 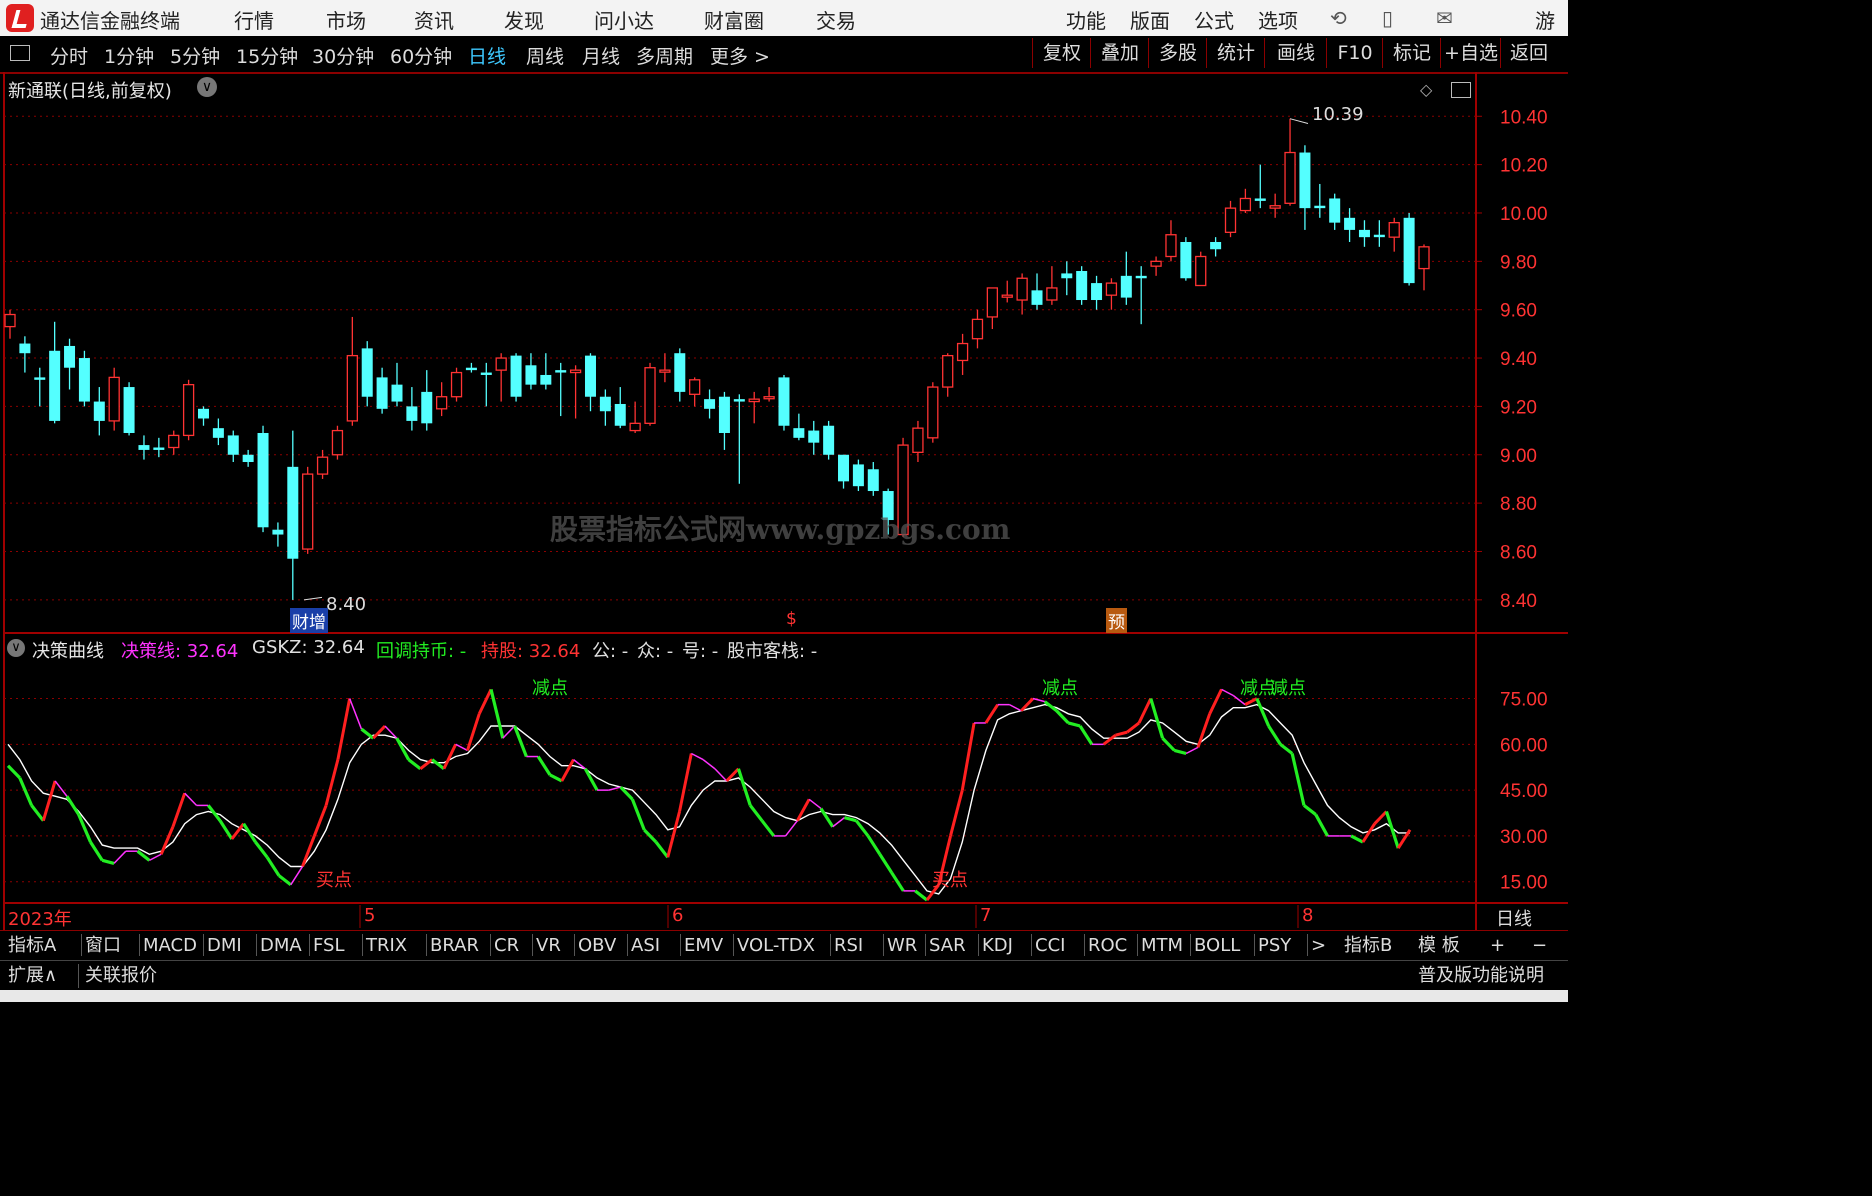 I want to click on indicator-tab-23: >, so click(x=1318, y=946).